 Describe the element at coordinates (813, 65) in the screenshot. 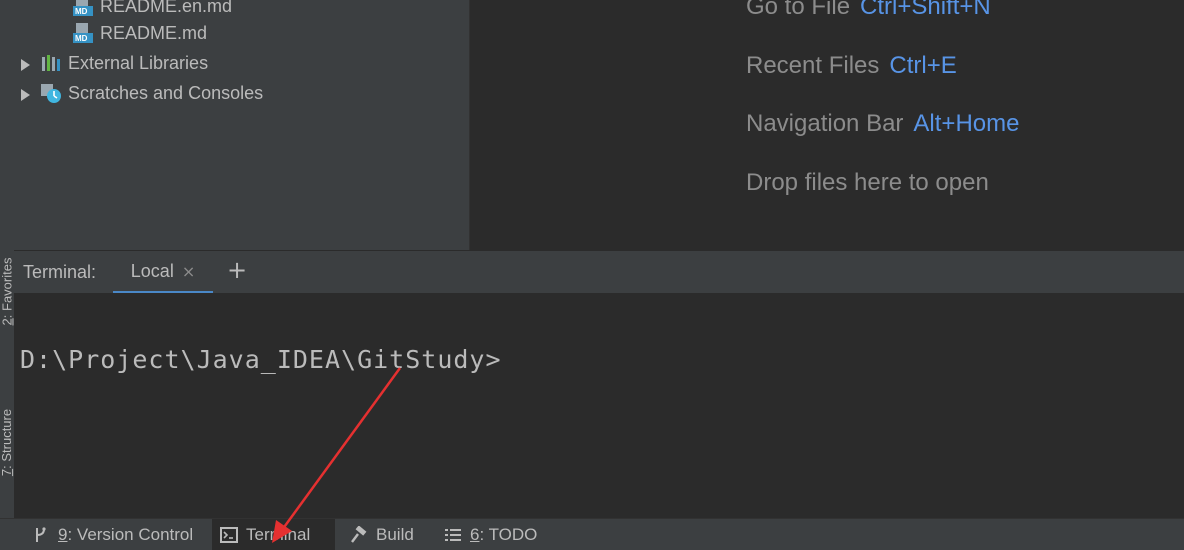

I see `hint-text: Recent Files` at that location.